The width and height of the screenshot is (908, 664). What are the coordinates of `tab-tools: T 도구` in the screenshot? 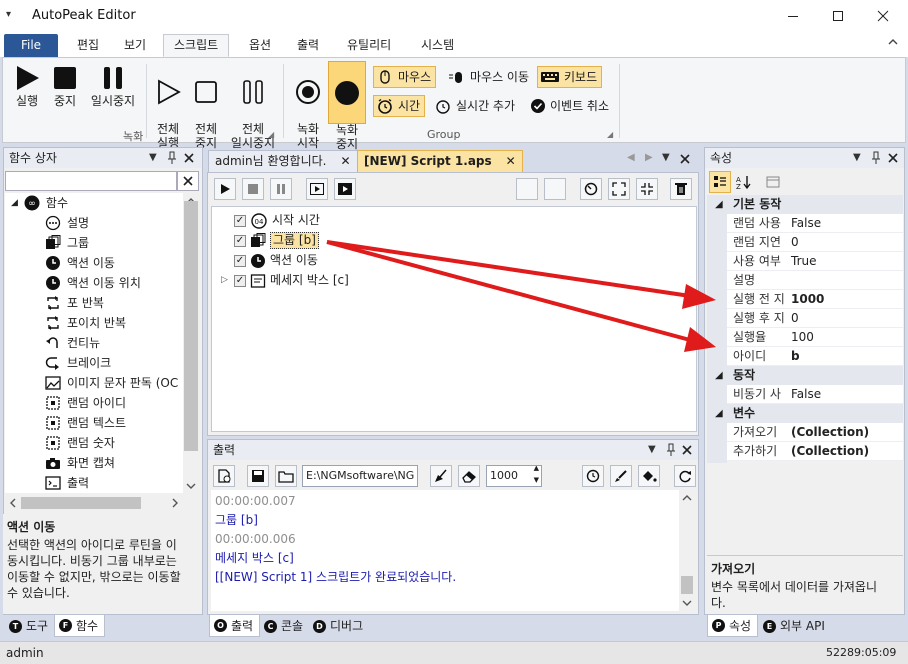 It's located at (29, 626).